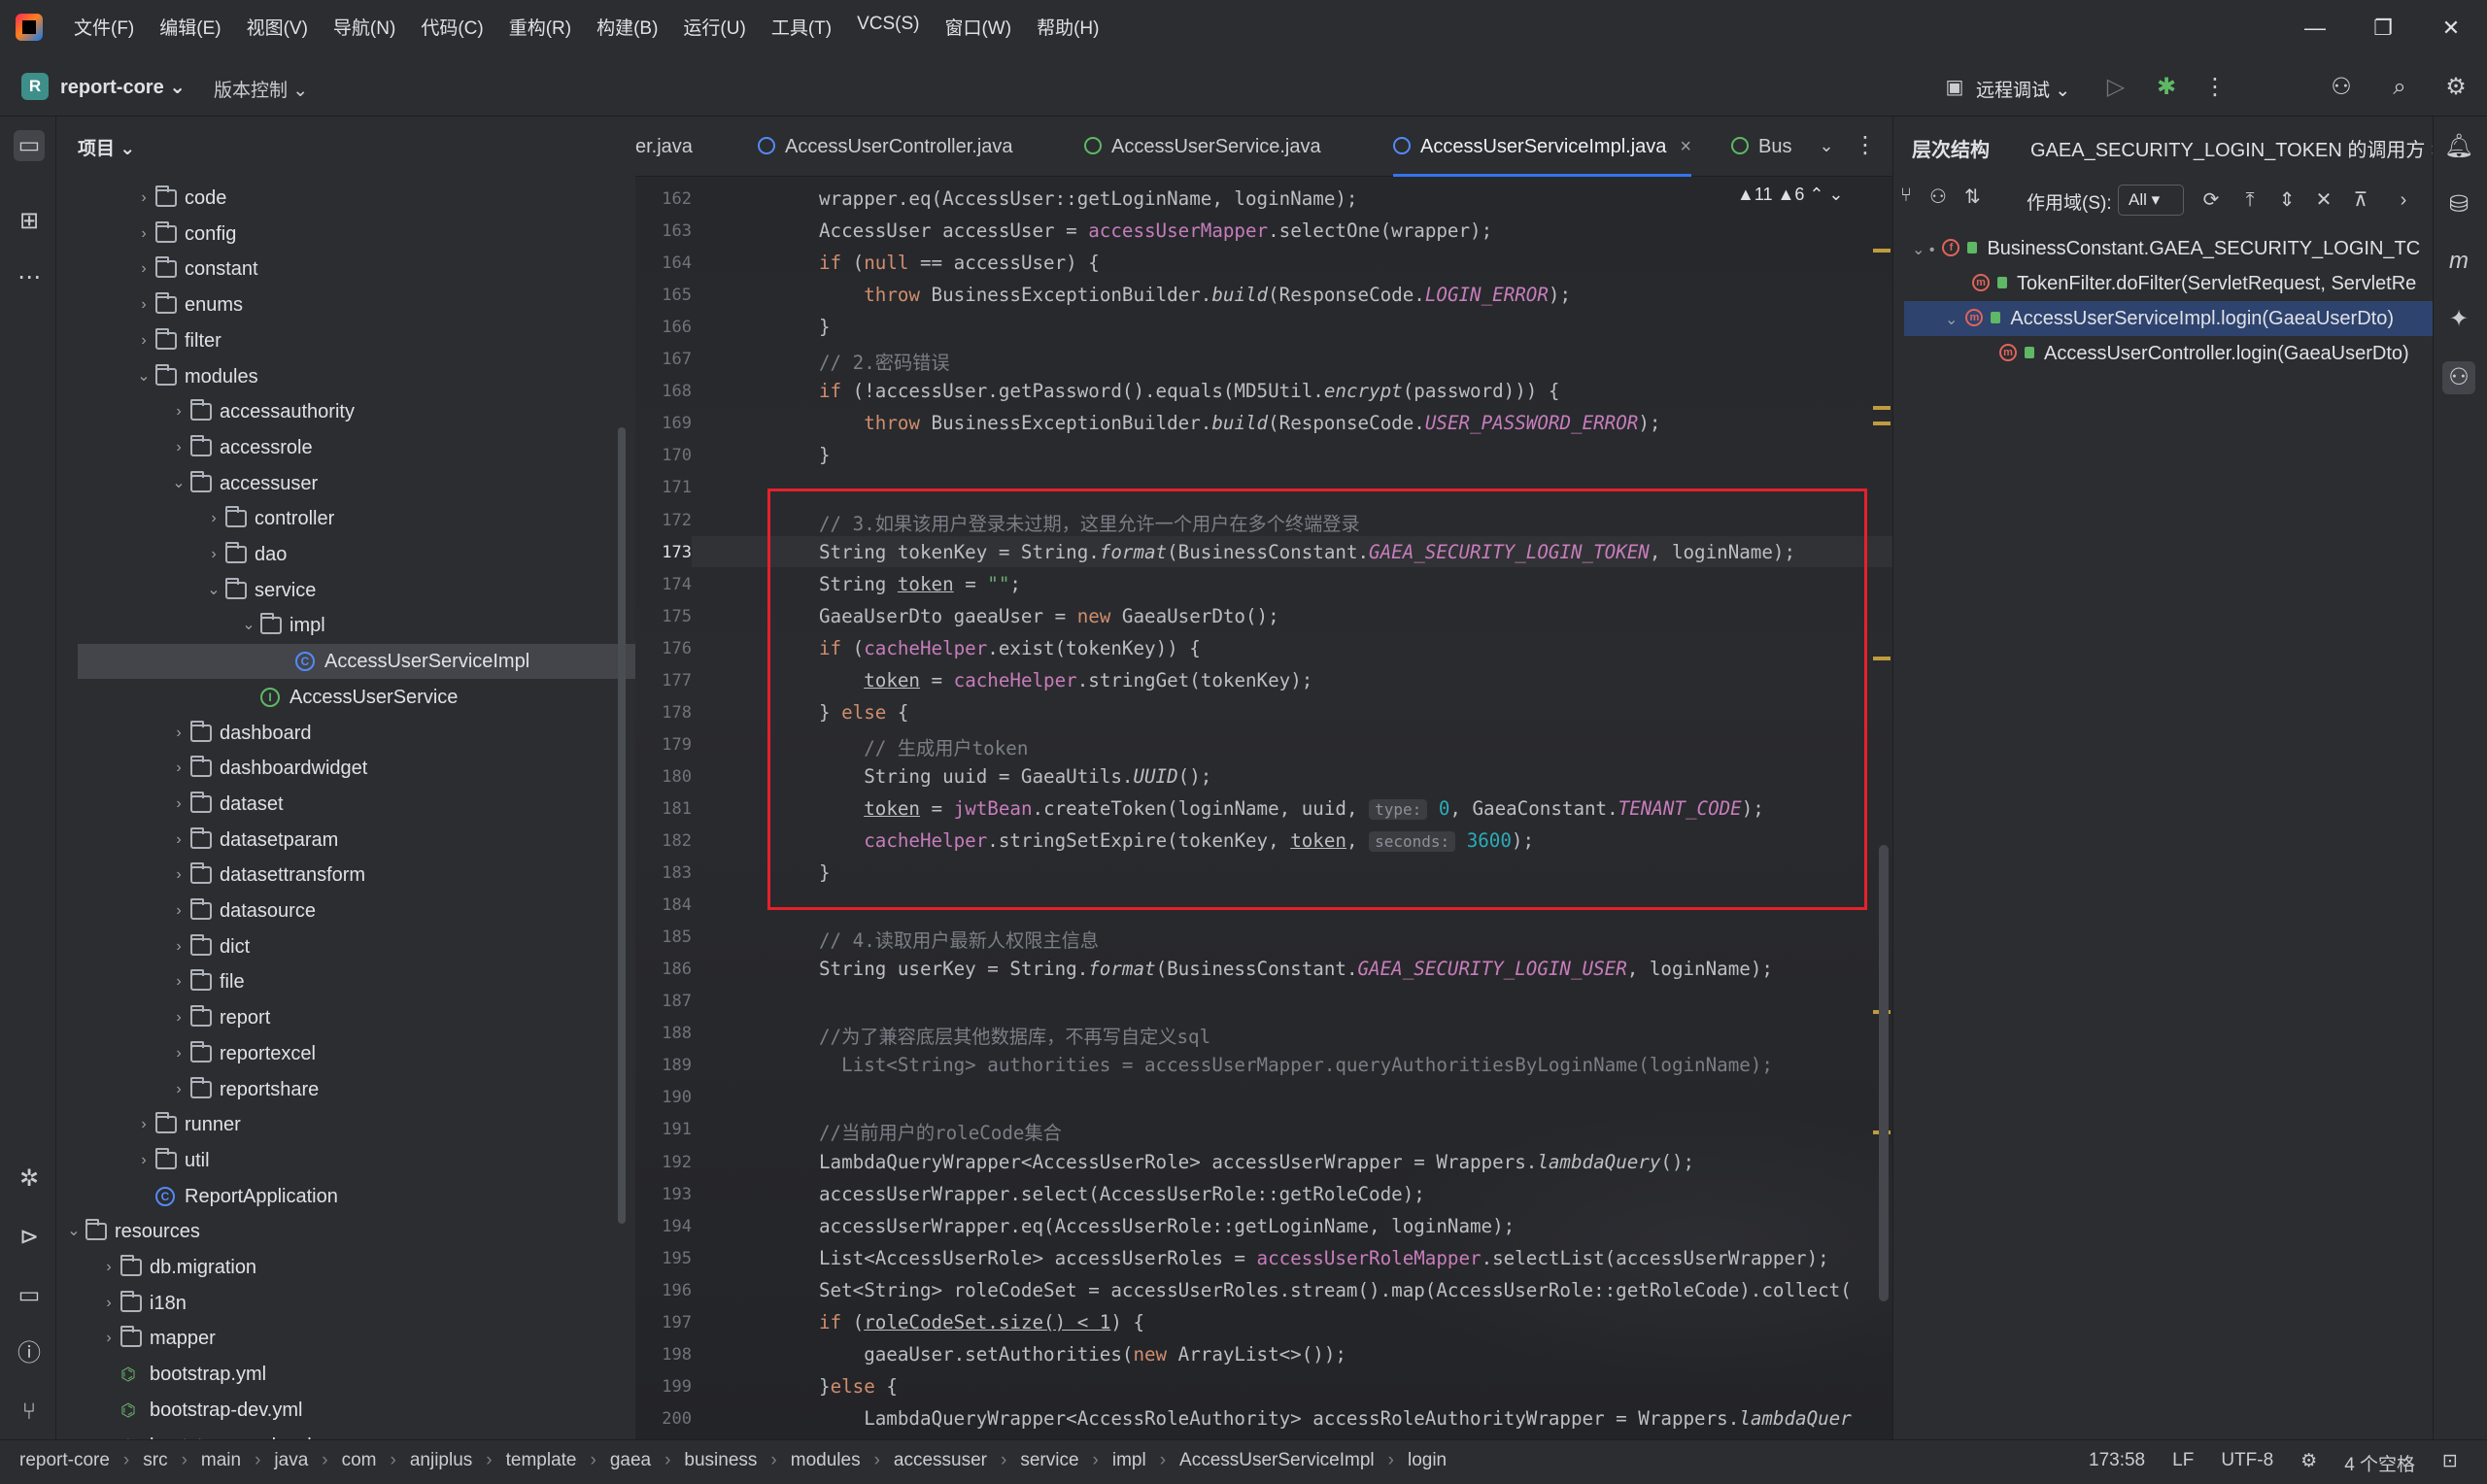 The height and width of the screenshot is (1484, 2487). Describe the element at coordinates (345, 1160) in the screenshot. I see `tree-folder: › util` at that location.